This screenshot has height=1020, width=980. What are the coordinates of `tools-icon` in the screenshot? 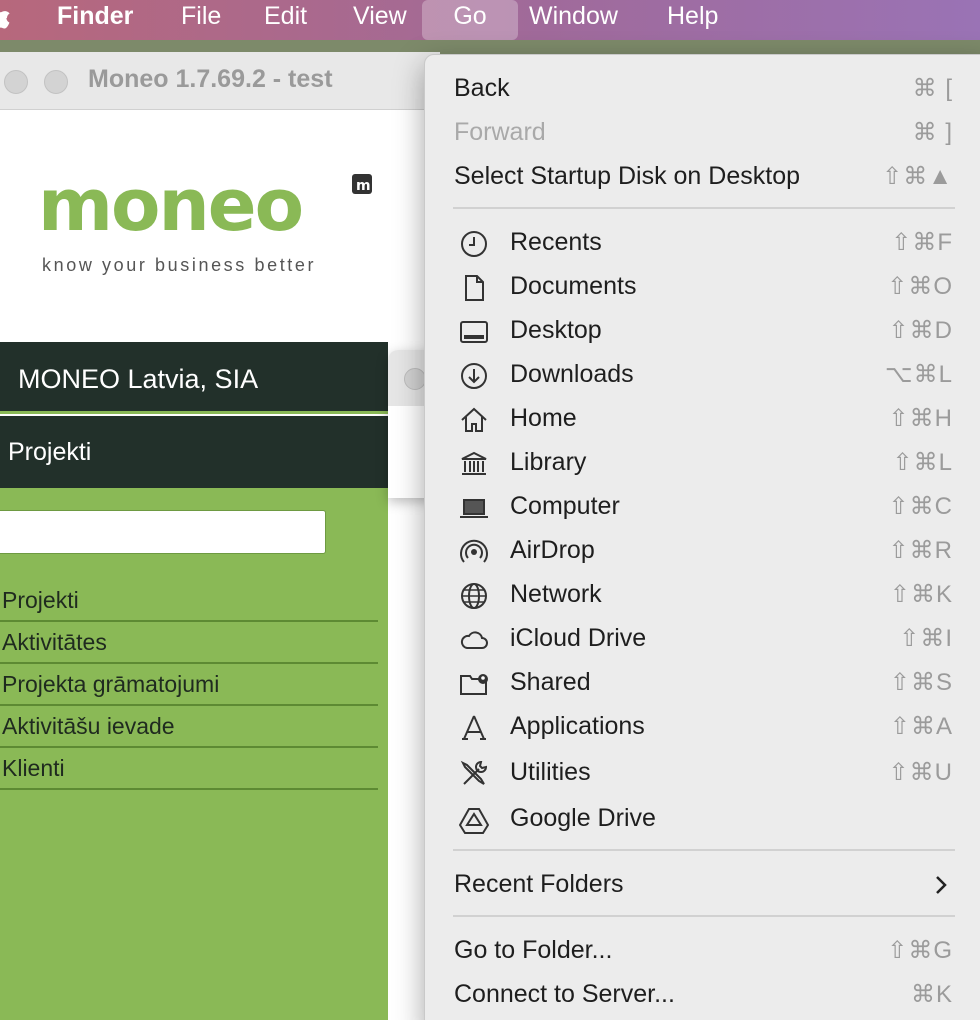 It's located at (474, 774).